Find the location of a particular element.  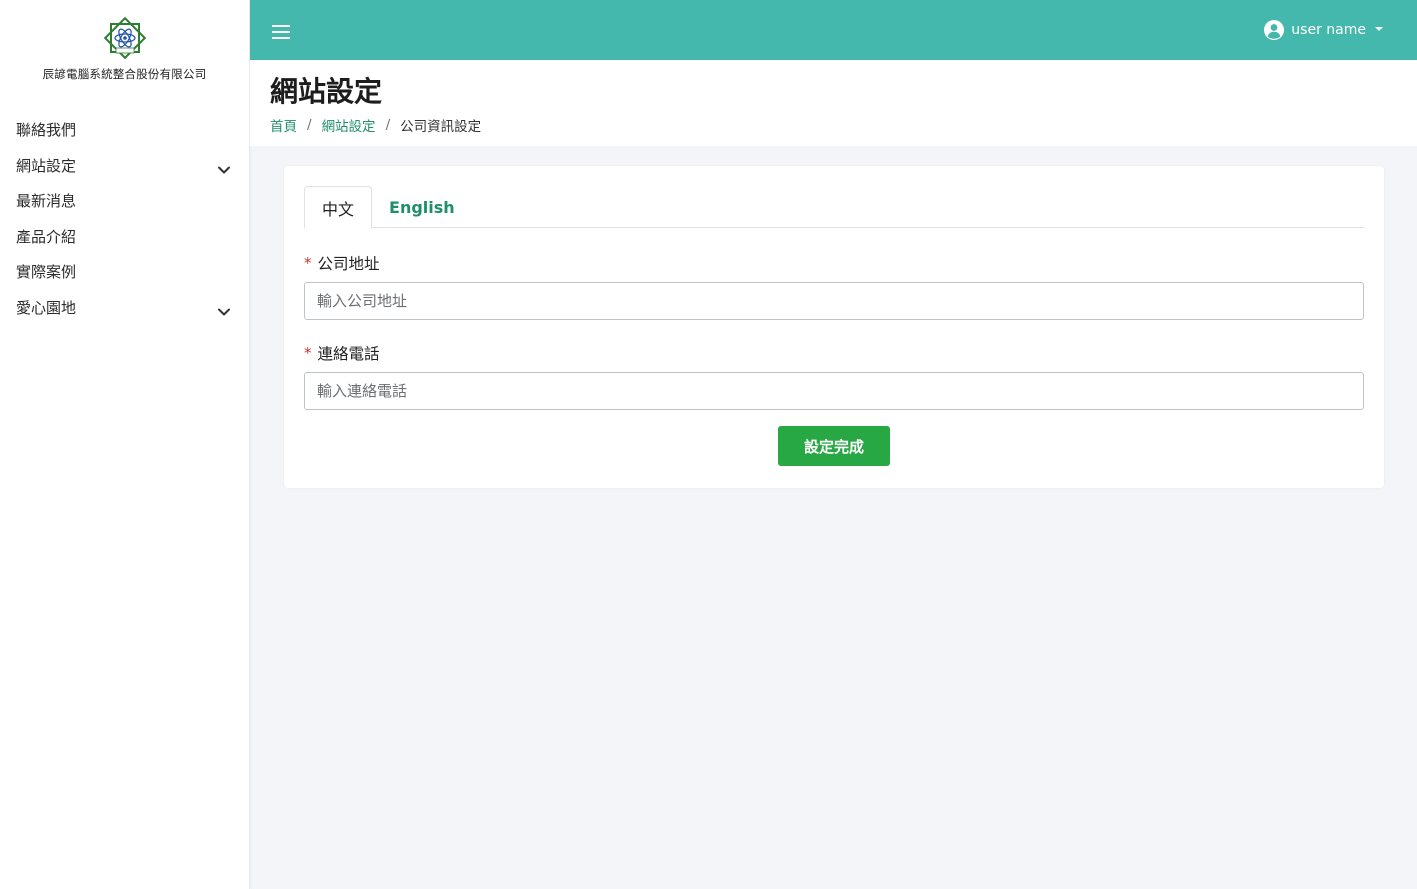

address-label: * 公司地址 is located at coordinates (834, 263).